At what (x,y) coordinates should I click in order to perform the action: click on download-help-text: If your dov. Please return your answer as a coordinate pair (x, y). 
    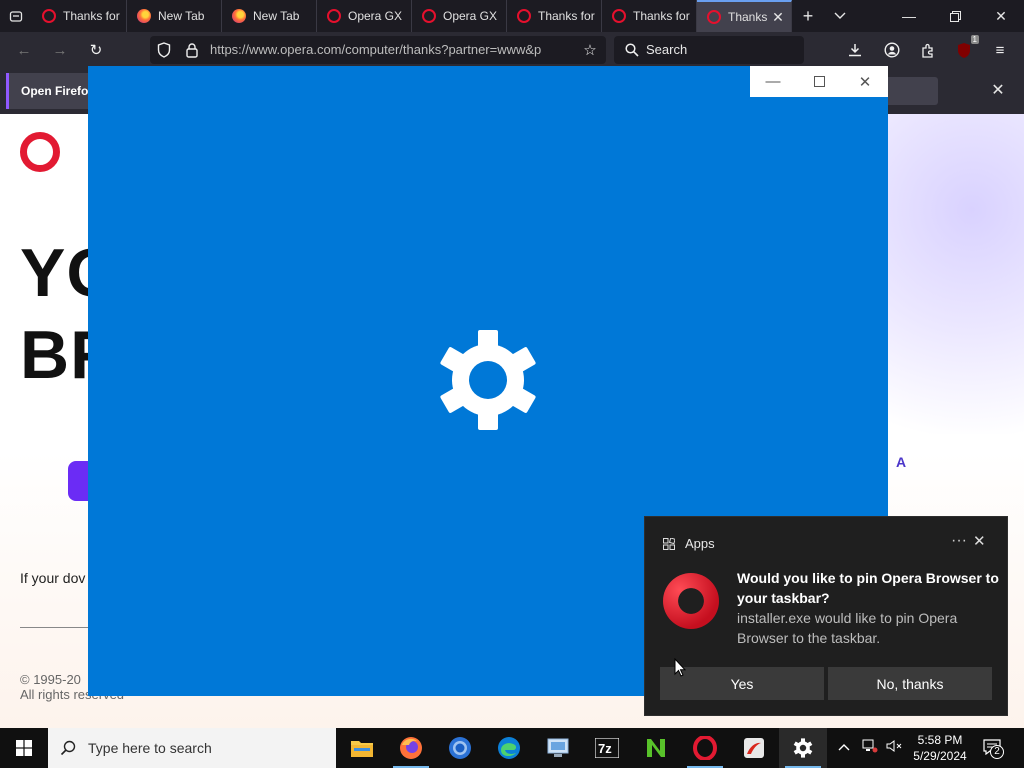
    Looking at the image, I should click on (53, 578).